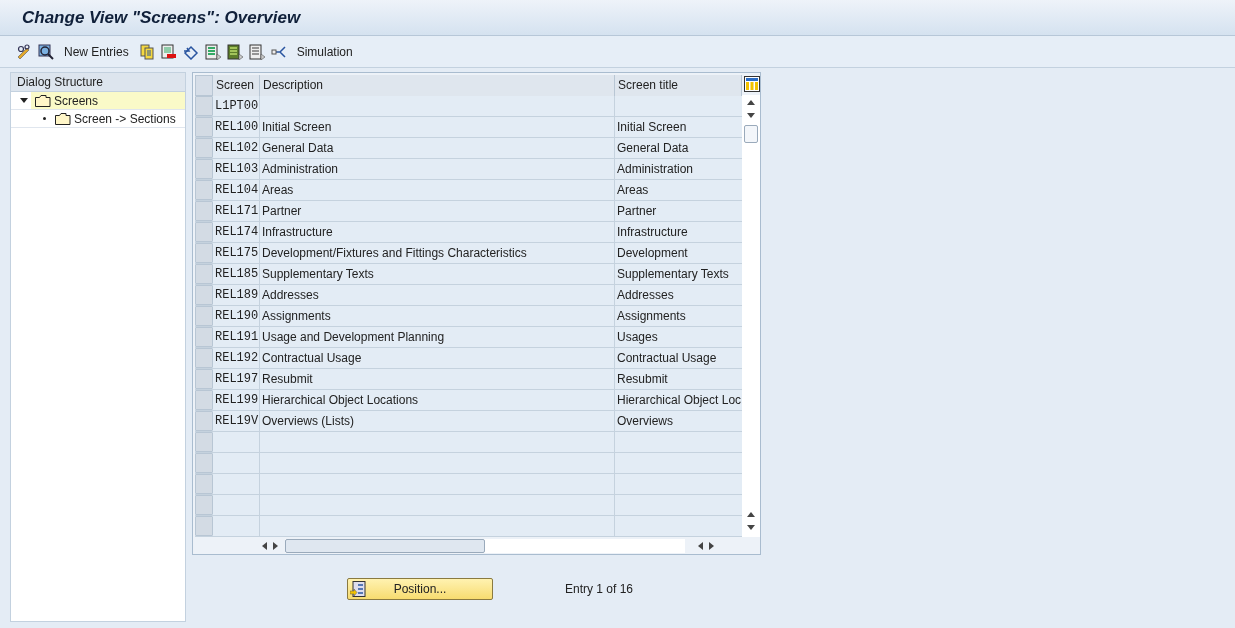  I want to click on table-cell: Initial Screen, so click(437, 127).